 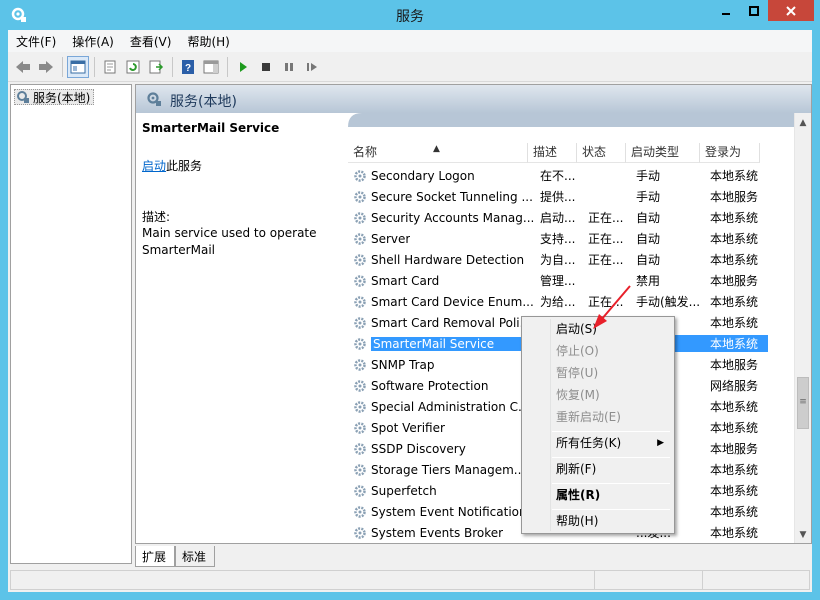 I want to click on close-icon, so click(x=791, y=10).